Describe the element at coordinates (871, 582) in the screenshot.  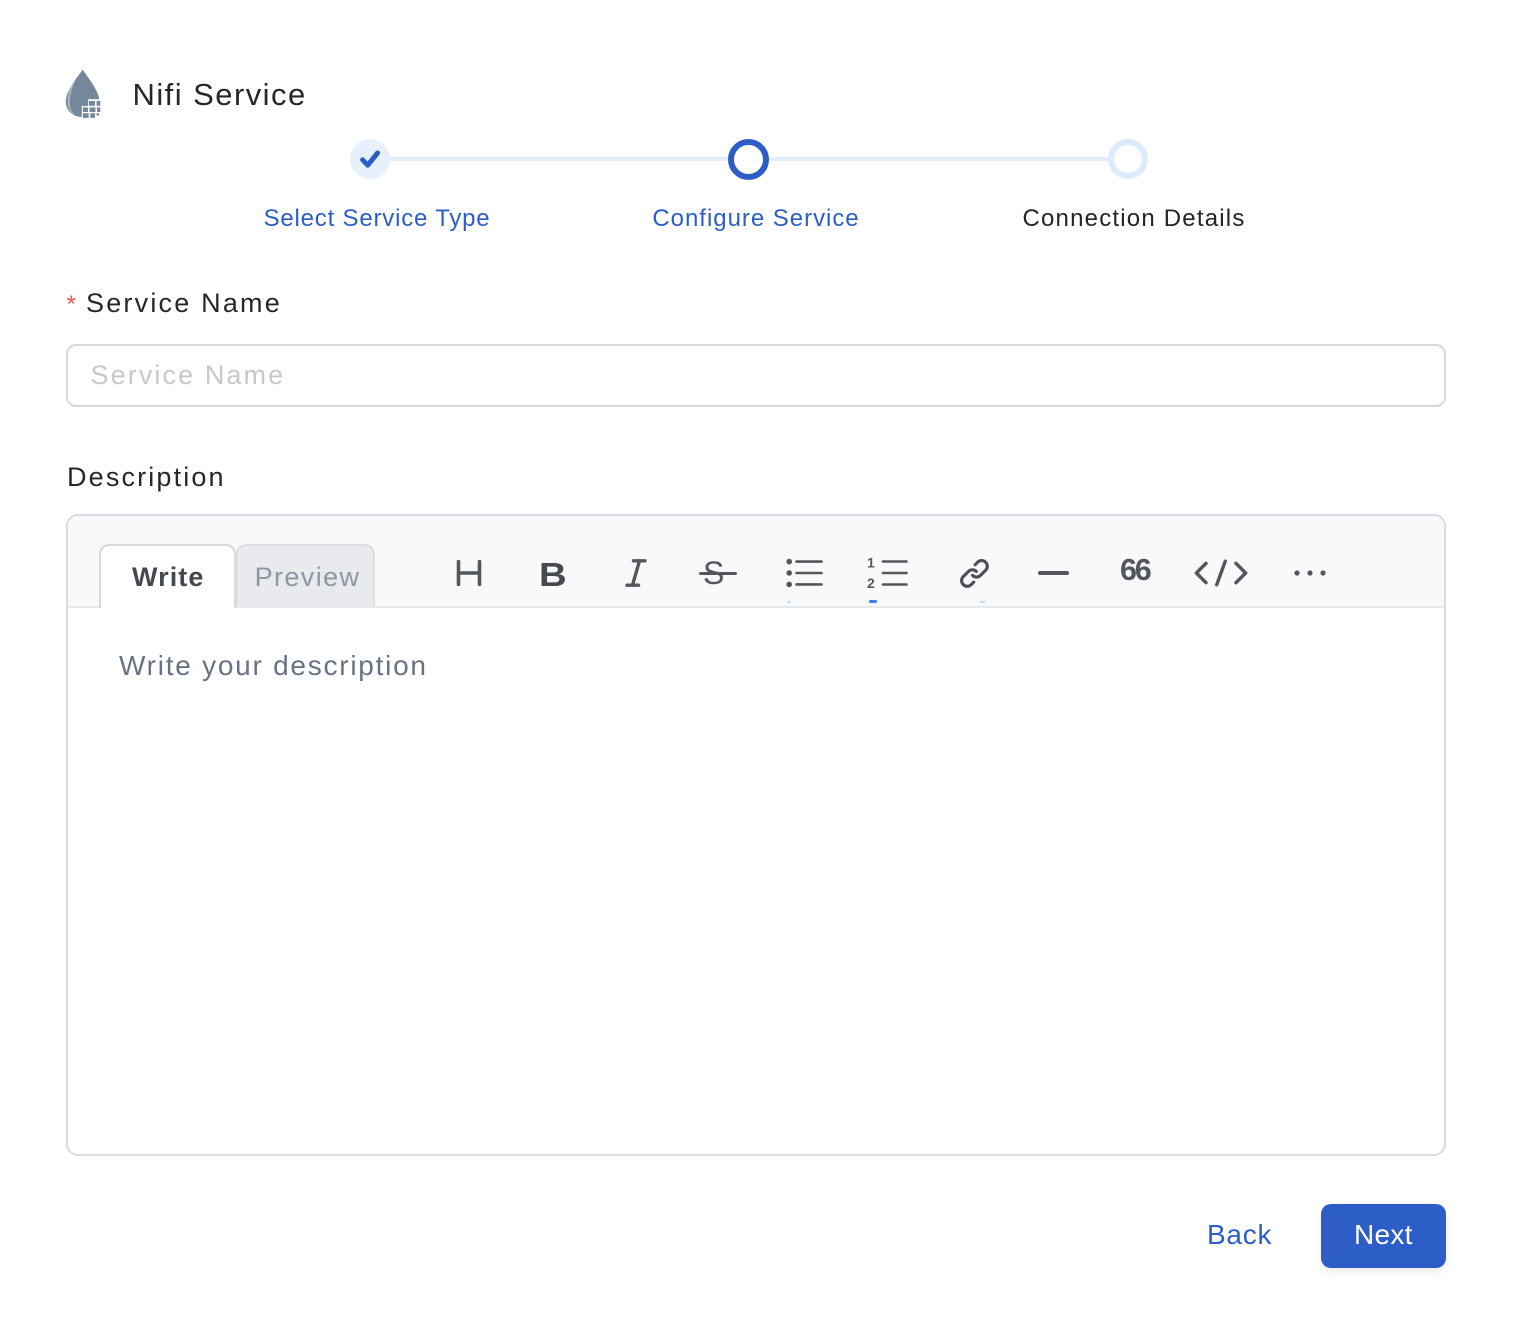
I see `svg-text: 2` at that location.